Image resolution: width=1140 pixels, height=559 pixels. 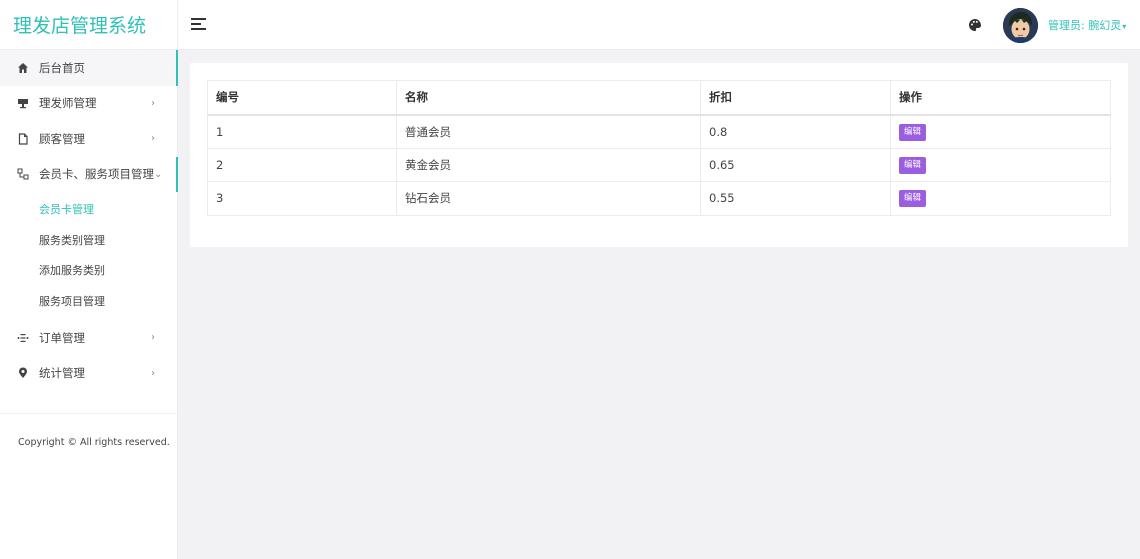 What do you see at coordinates (88, 374) in the screenshot?
I see `sidebar-item-statistics: 统计管理 ›` at bounding box center [88, 374].